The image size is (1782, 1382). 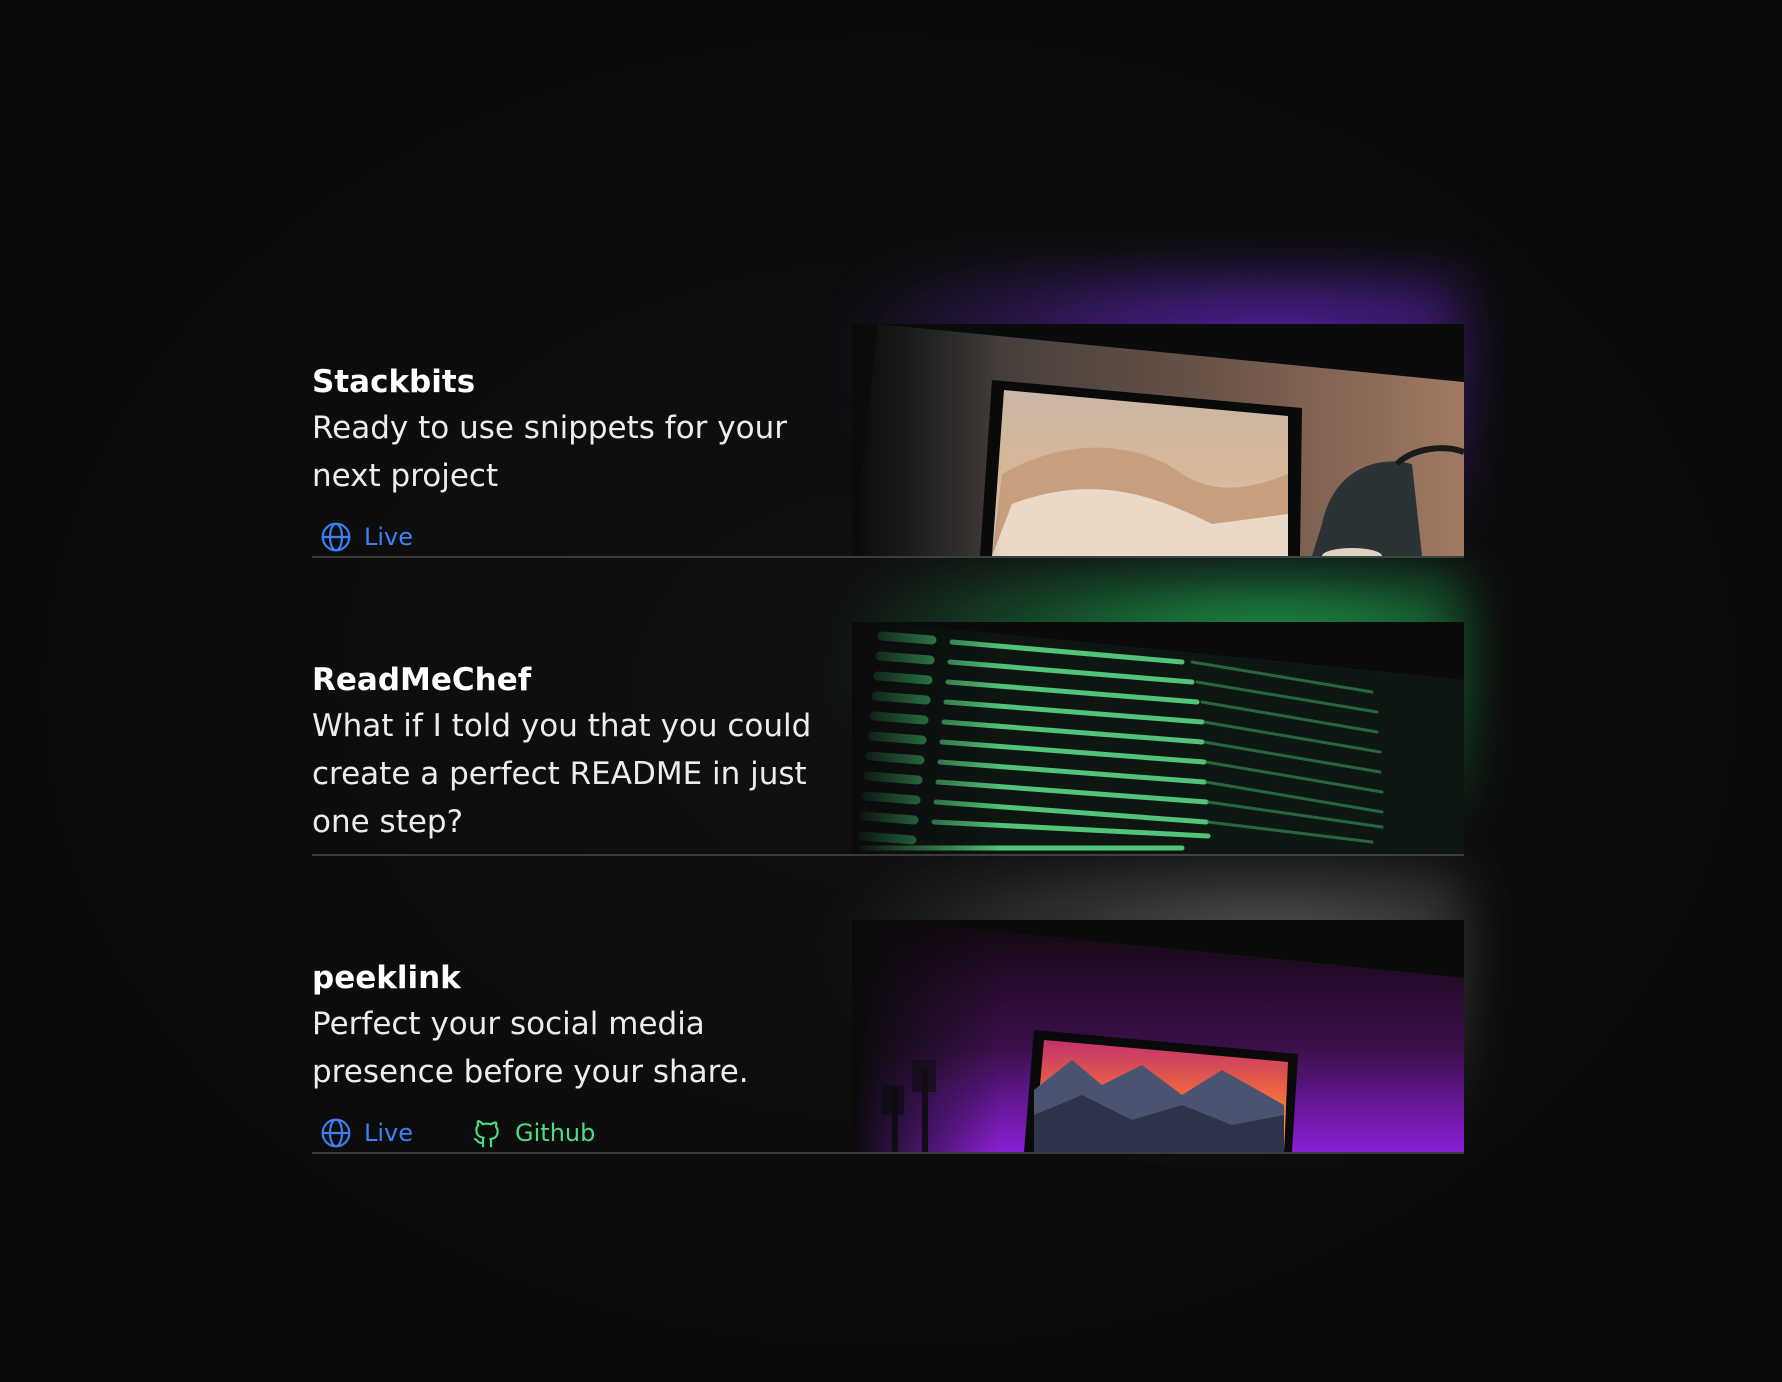 I want to click on project-title: Stackbits, so click(x=394, y=382).